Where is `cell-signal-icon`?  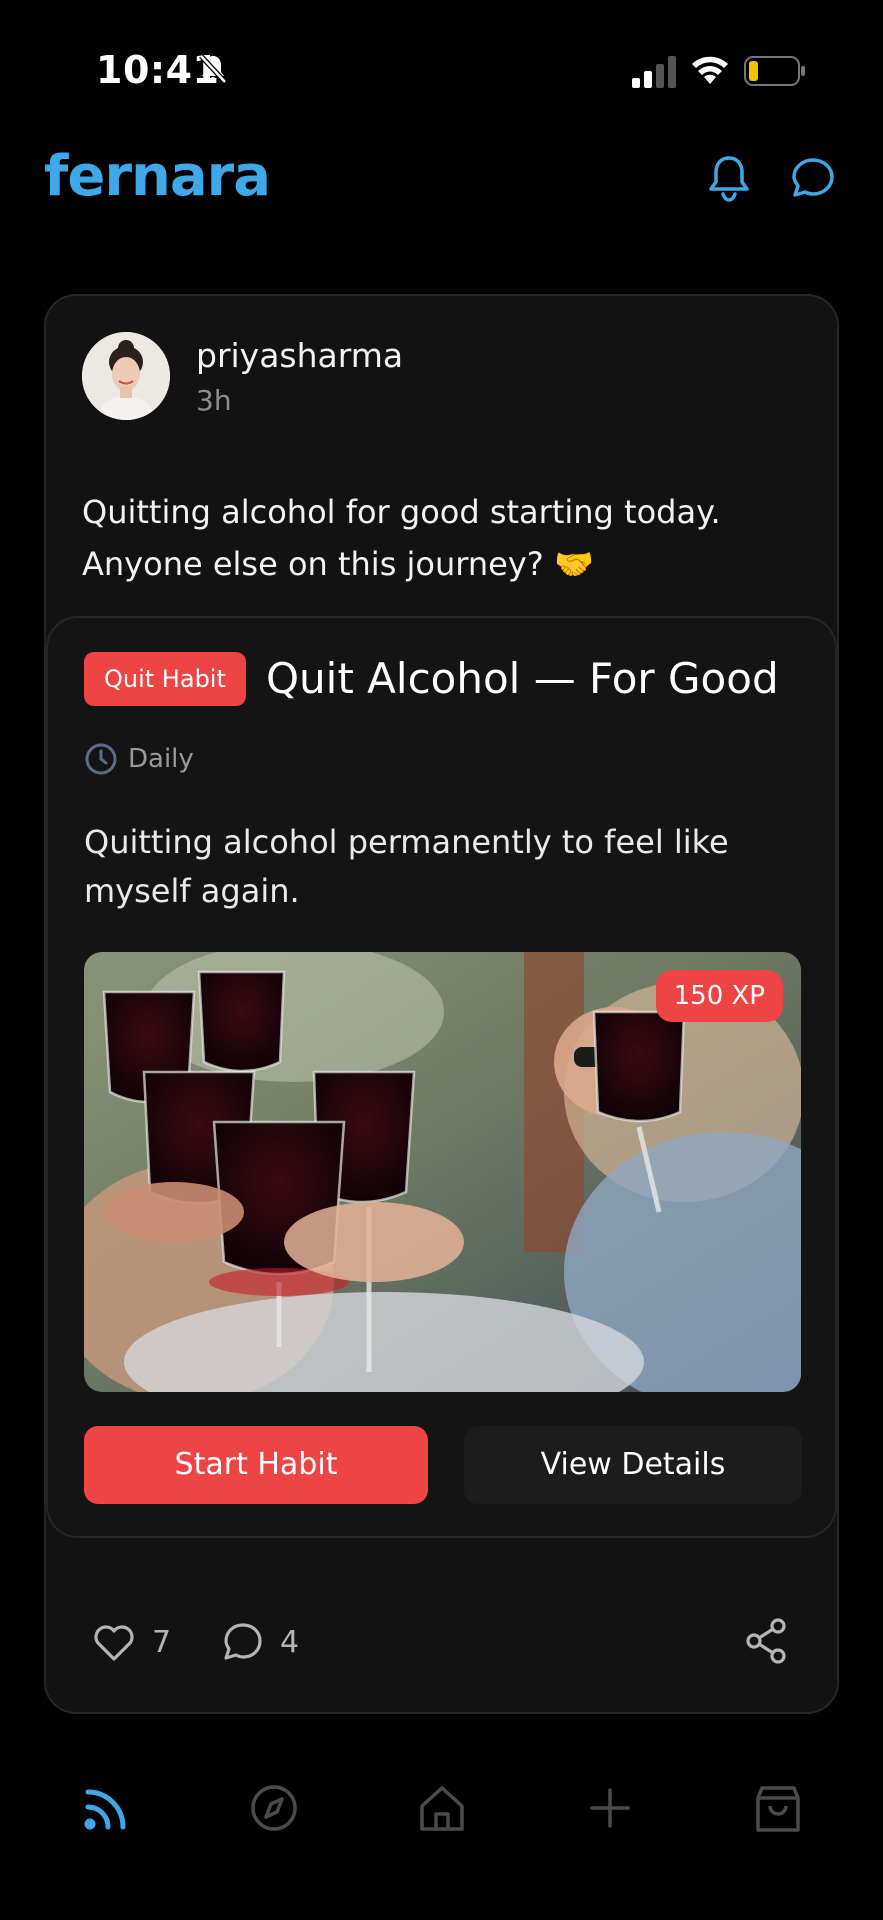 cell-signal-icon is located at coordinates (654, 72).